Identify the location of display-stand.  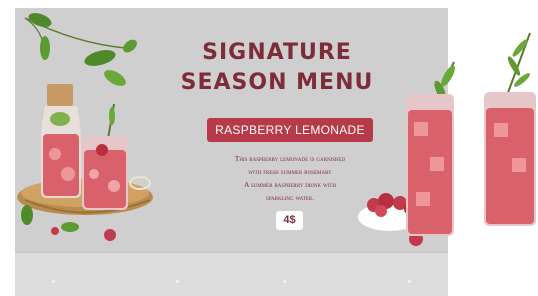
(231, 274).